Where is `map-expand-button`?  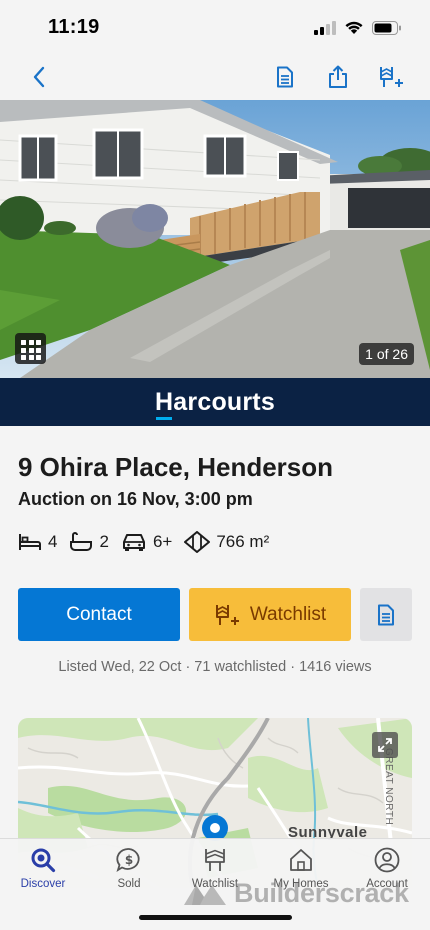 map-expand-button is located at coordinates (385, 745).